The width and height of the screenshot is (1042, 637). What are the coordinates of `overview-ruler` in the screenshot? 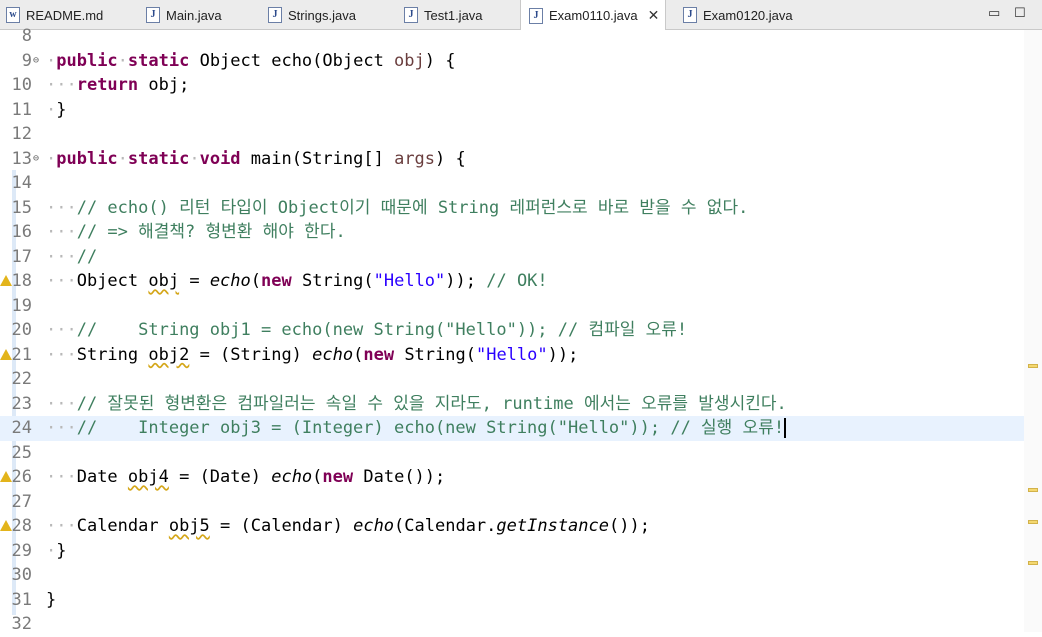 It's located at (1033, 331).